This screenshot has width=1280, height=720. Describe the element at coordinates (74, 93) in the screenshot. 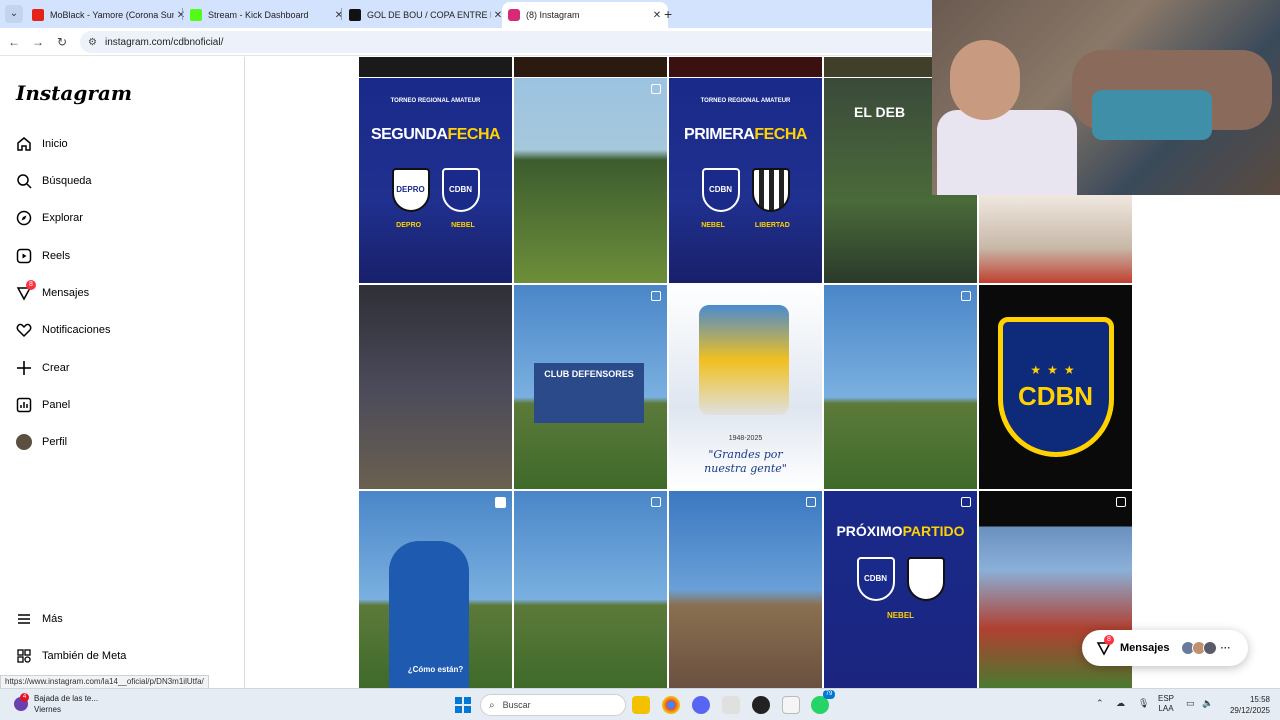

I see `instagram-logo: Instagram` at that location.